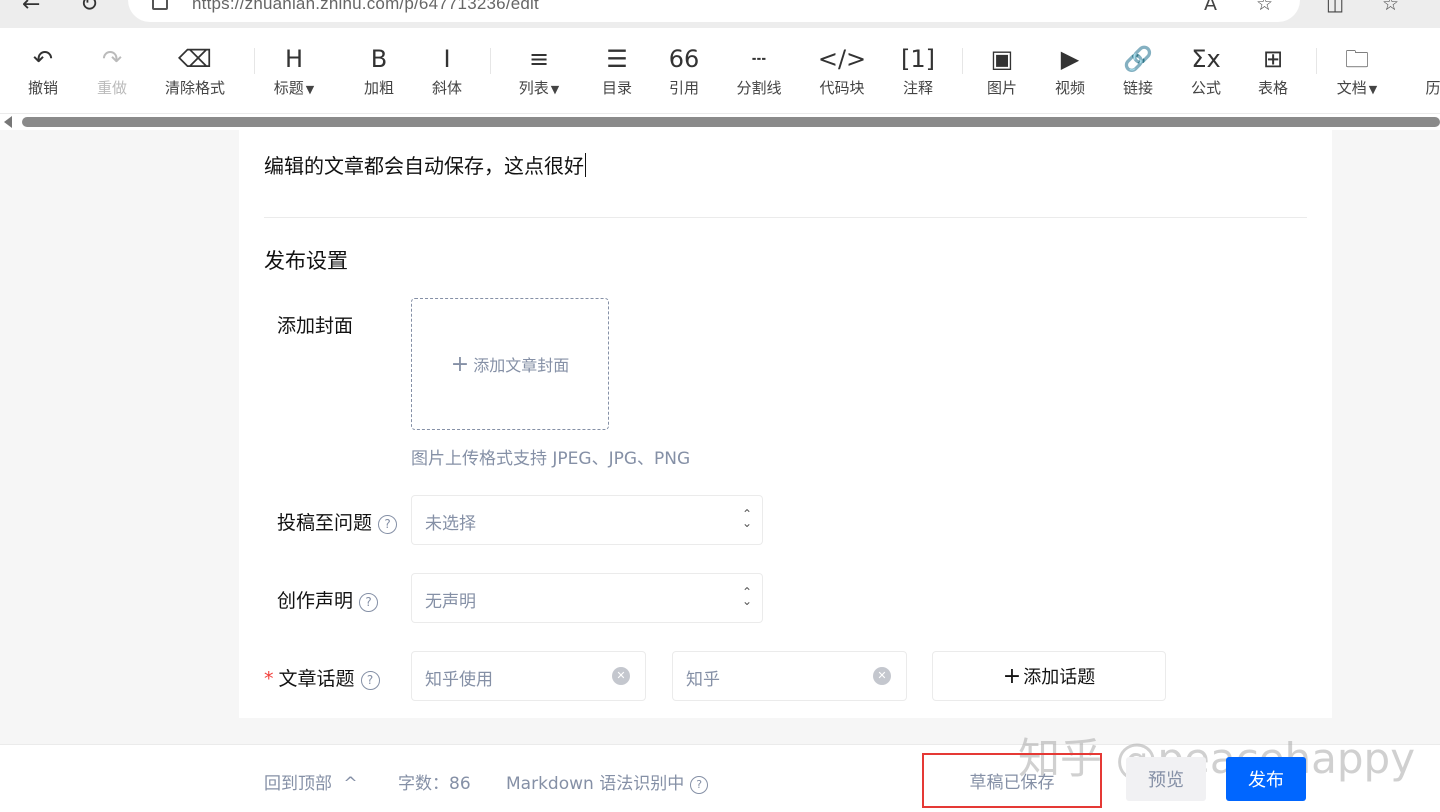 The height and width of the screenshot is (812, 1440). I want to click on toolbar-history-button: 历, so click(1419, 71).